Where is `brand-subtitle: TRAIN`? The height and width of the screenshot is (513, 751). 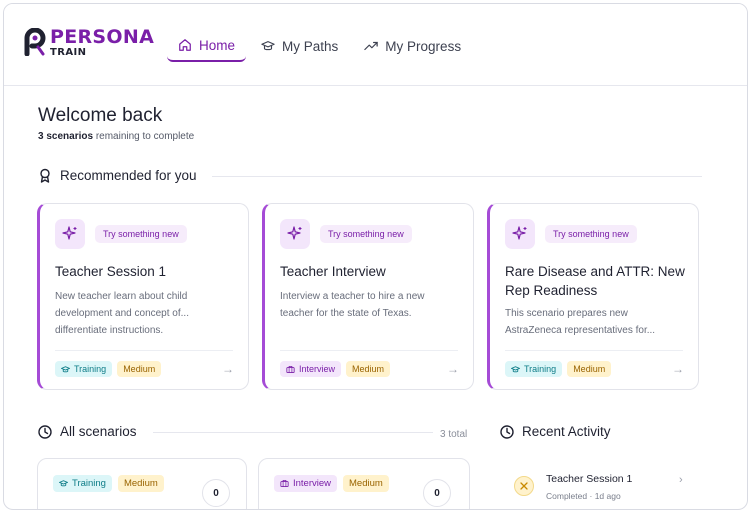 brand-subtitle: TRAIN is located at coordinates (68, 52).